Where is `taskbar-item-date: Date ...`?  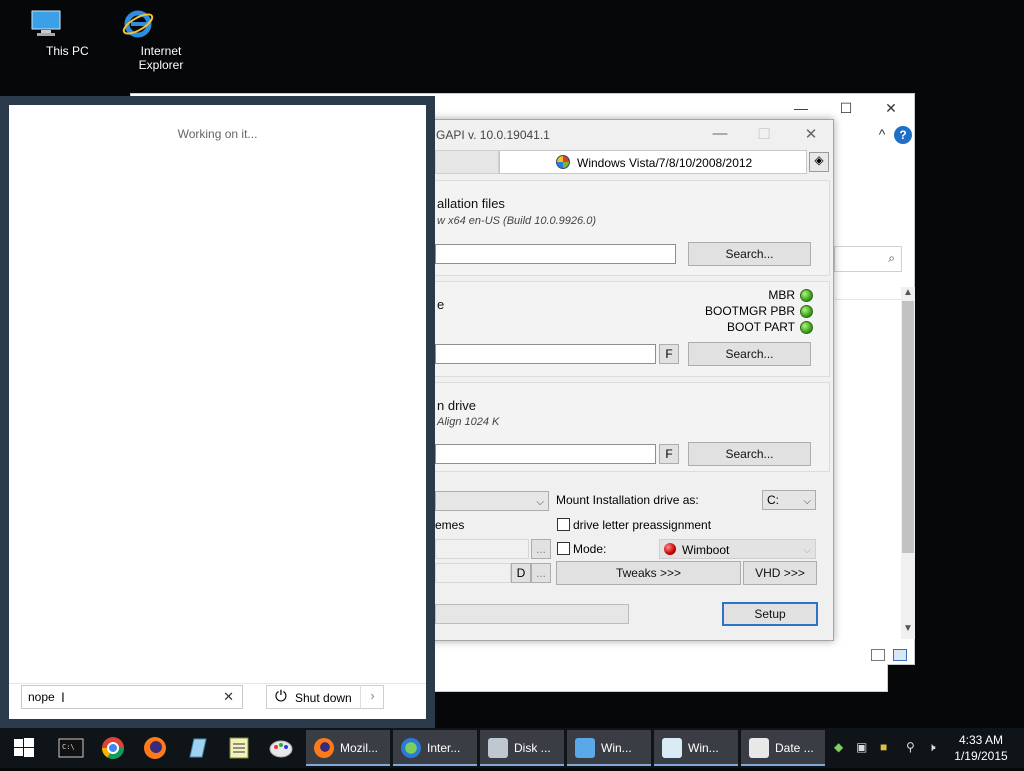
taskbar-item-date: Date ... is located at coordinates (783, 748).